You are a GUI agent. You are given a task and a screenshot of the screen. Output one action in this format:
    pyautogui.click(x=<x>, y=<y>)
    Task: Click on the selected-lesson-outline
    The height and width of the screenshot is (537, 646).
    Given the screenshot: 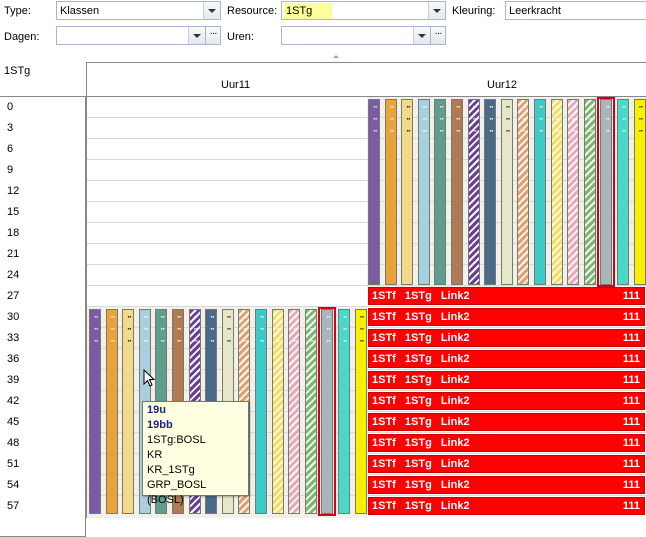 What is the action you would take?
    pyautogui.click(x=327, y=411)
    